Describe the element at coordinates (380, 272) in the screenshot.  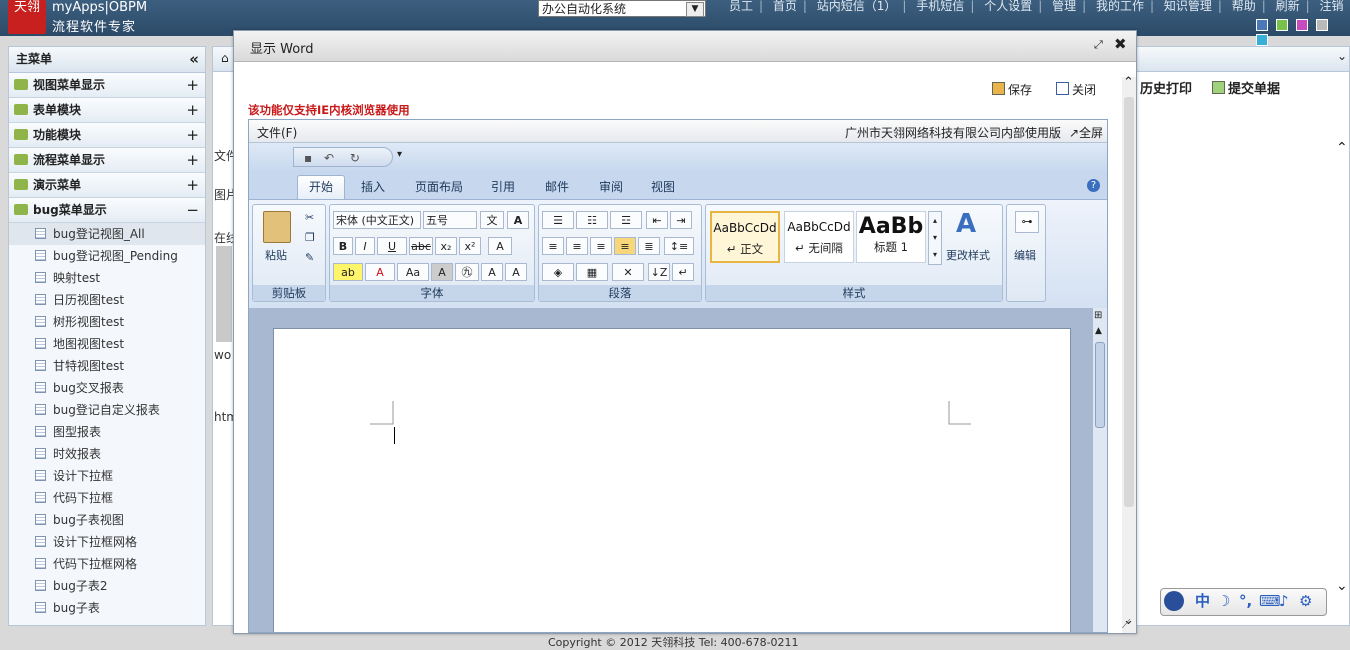
I see `font-color-icon: A` at that location.